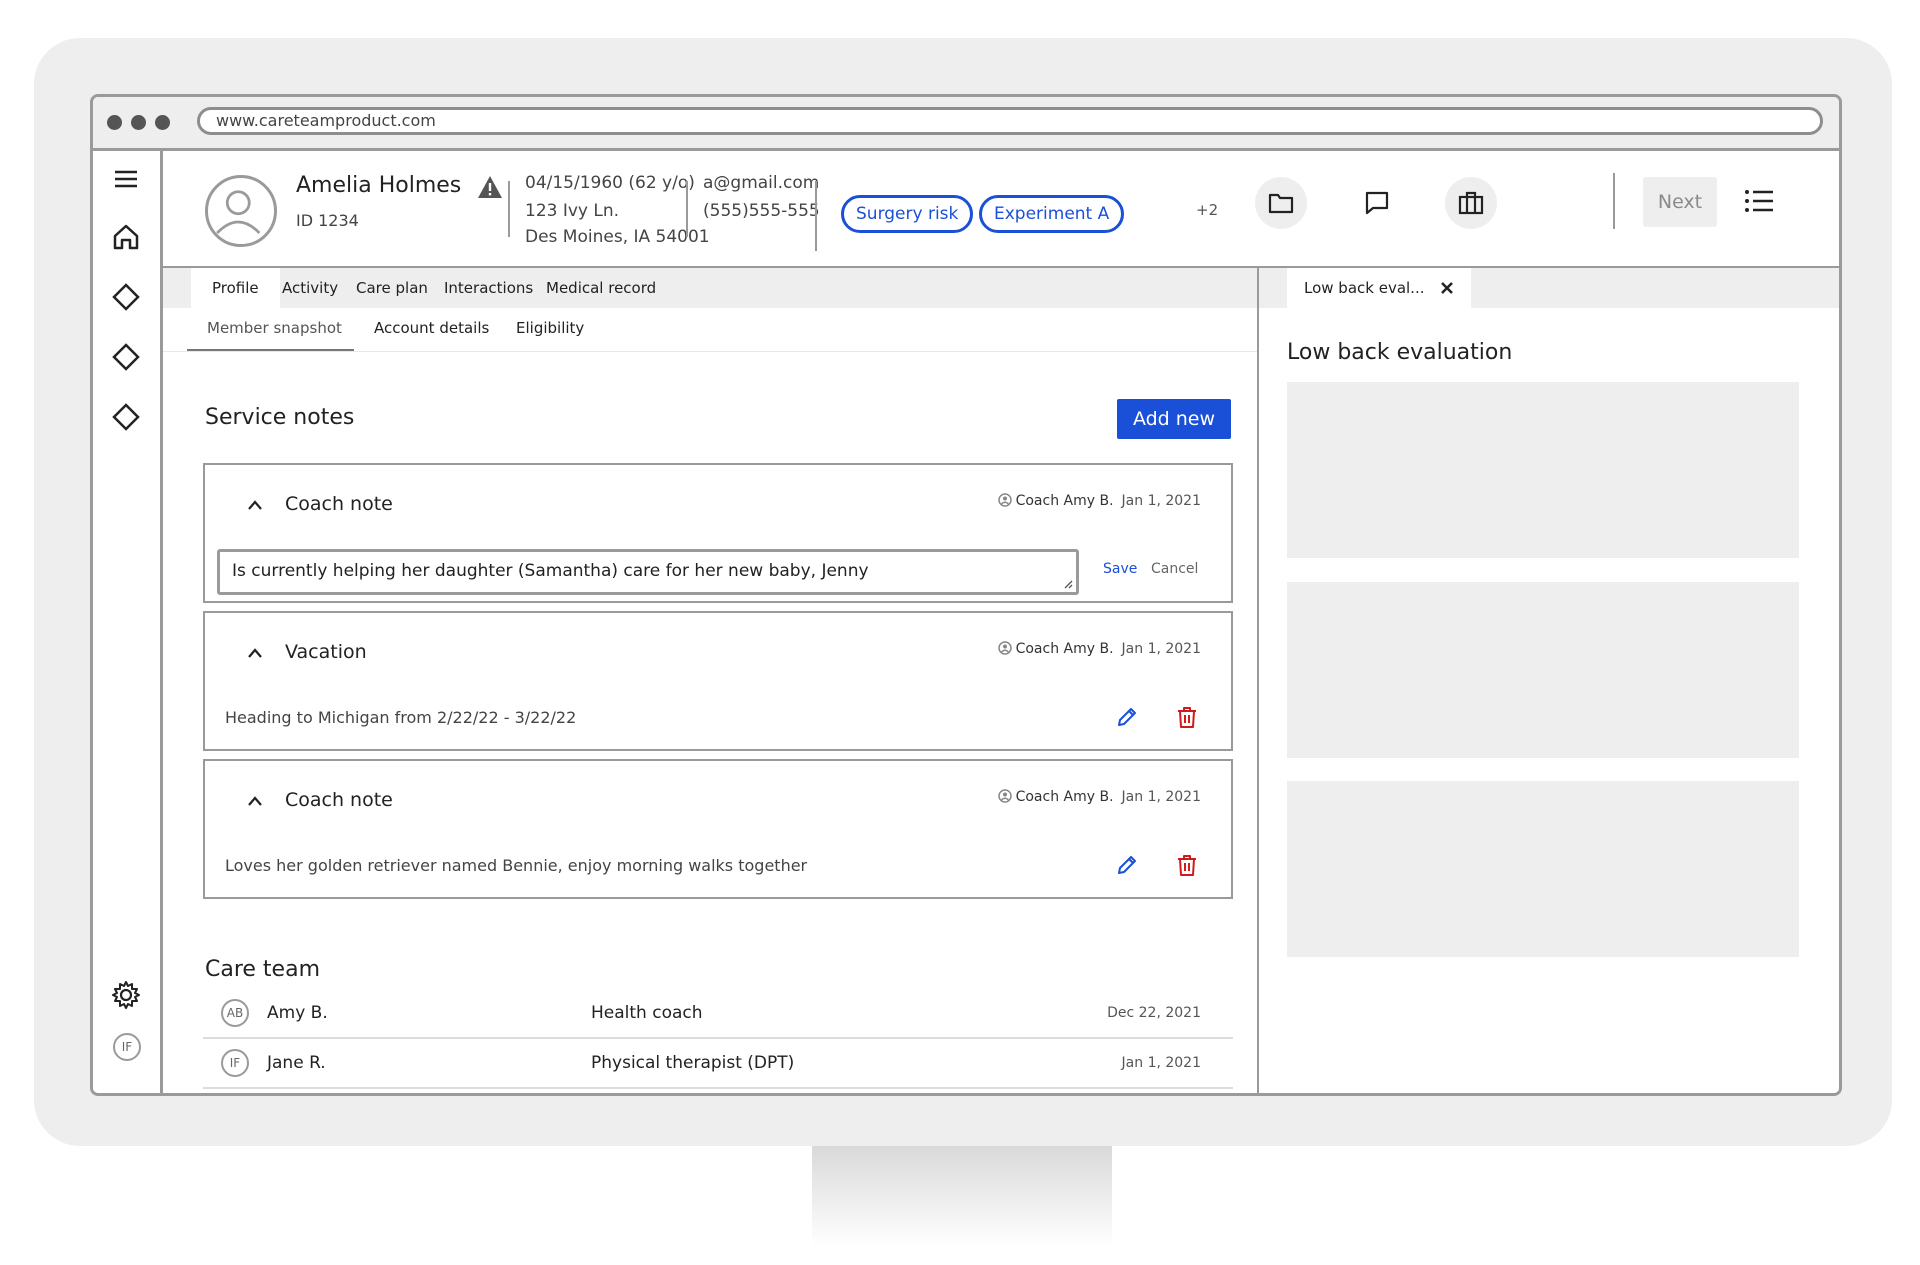  I want to click on folder-button, so click(1281, 203).